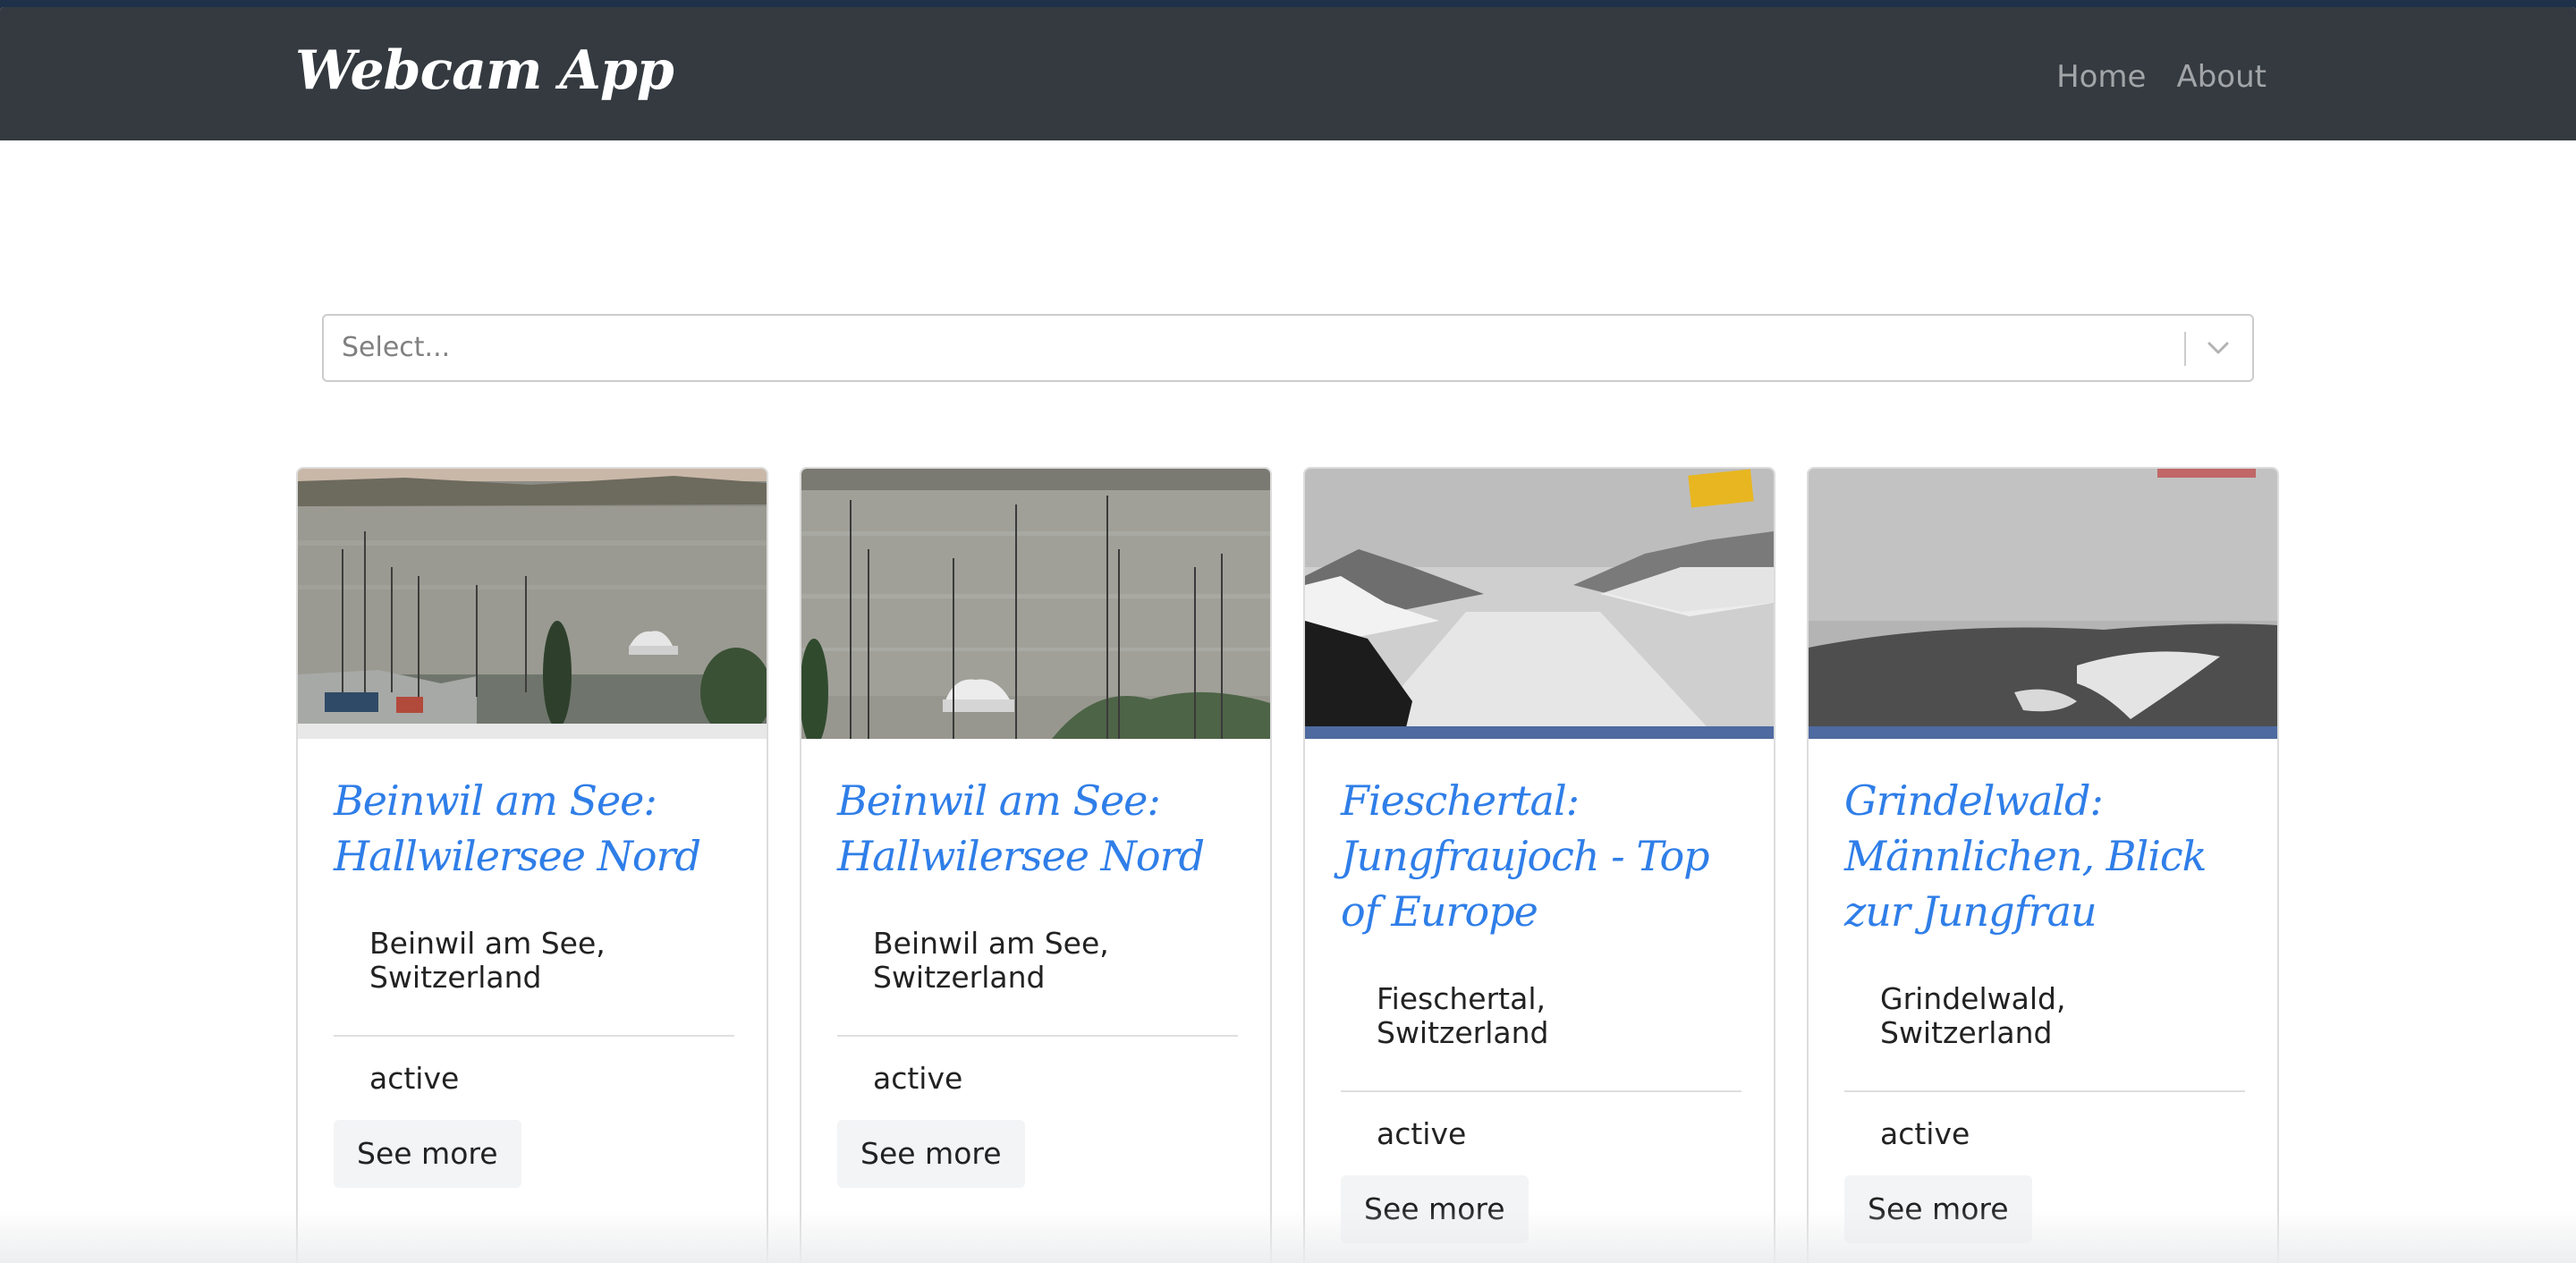 The height and width of the screenshot is (1263, 2576). What do you see at coordinates (2185, 349) in the screenshot?
I see `select-separator` at bounding box center [2185, 349].